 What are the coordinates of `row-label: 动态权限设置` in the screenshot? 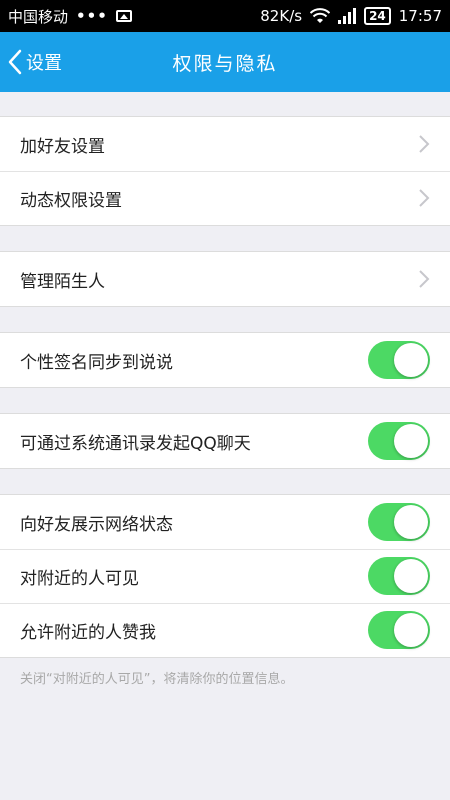 It's located at (71, 200).